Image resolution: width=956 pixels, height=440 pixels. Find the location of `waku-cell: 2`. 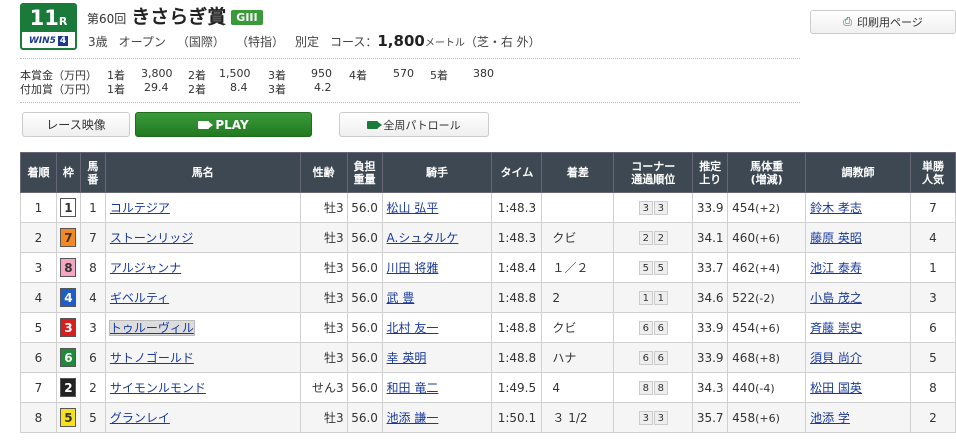

waku-cell: 2 is located at coordinates (68, 387).